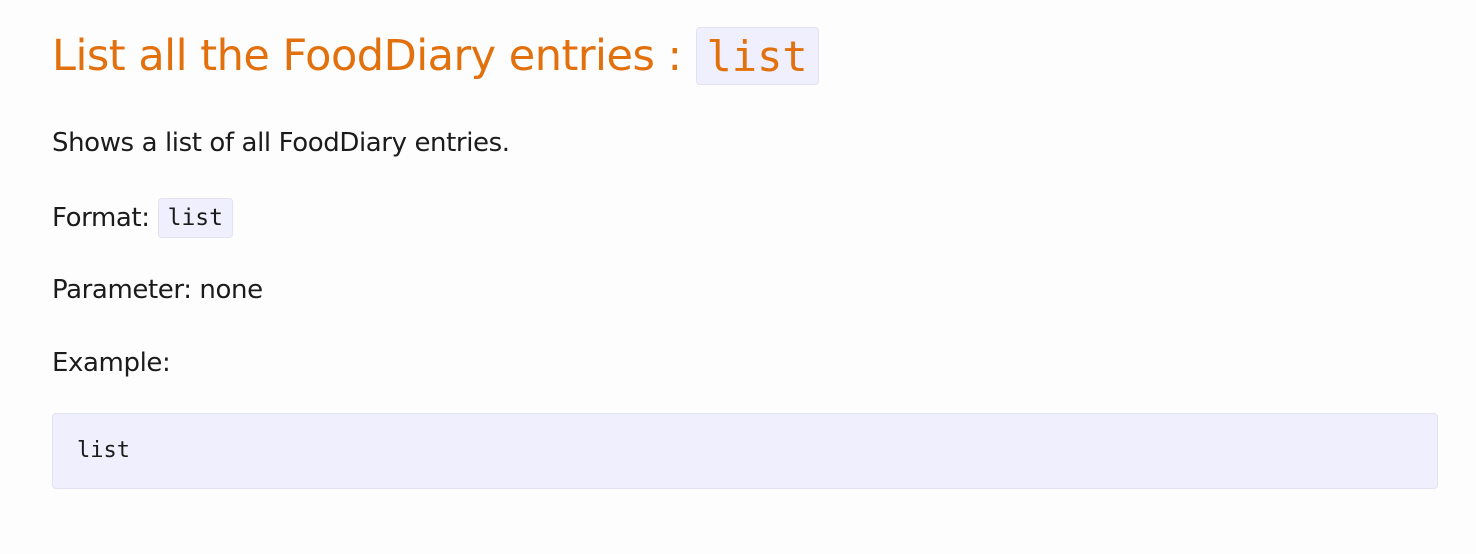  I want to click on format-line: Format: list, so click(142, 218).